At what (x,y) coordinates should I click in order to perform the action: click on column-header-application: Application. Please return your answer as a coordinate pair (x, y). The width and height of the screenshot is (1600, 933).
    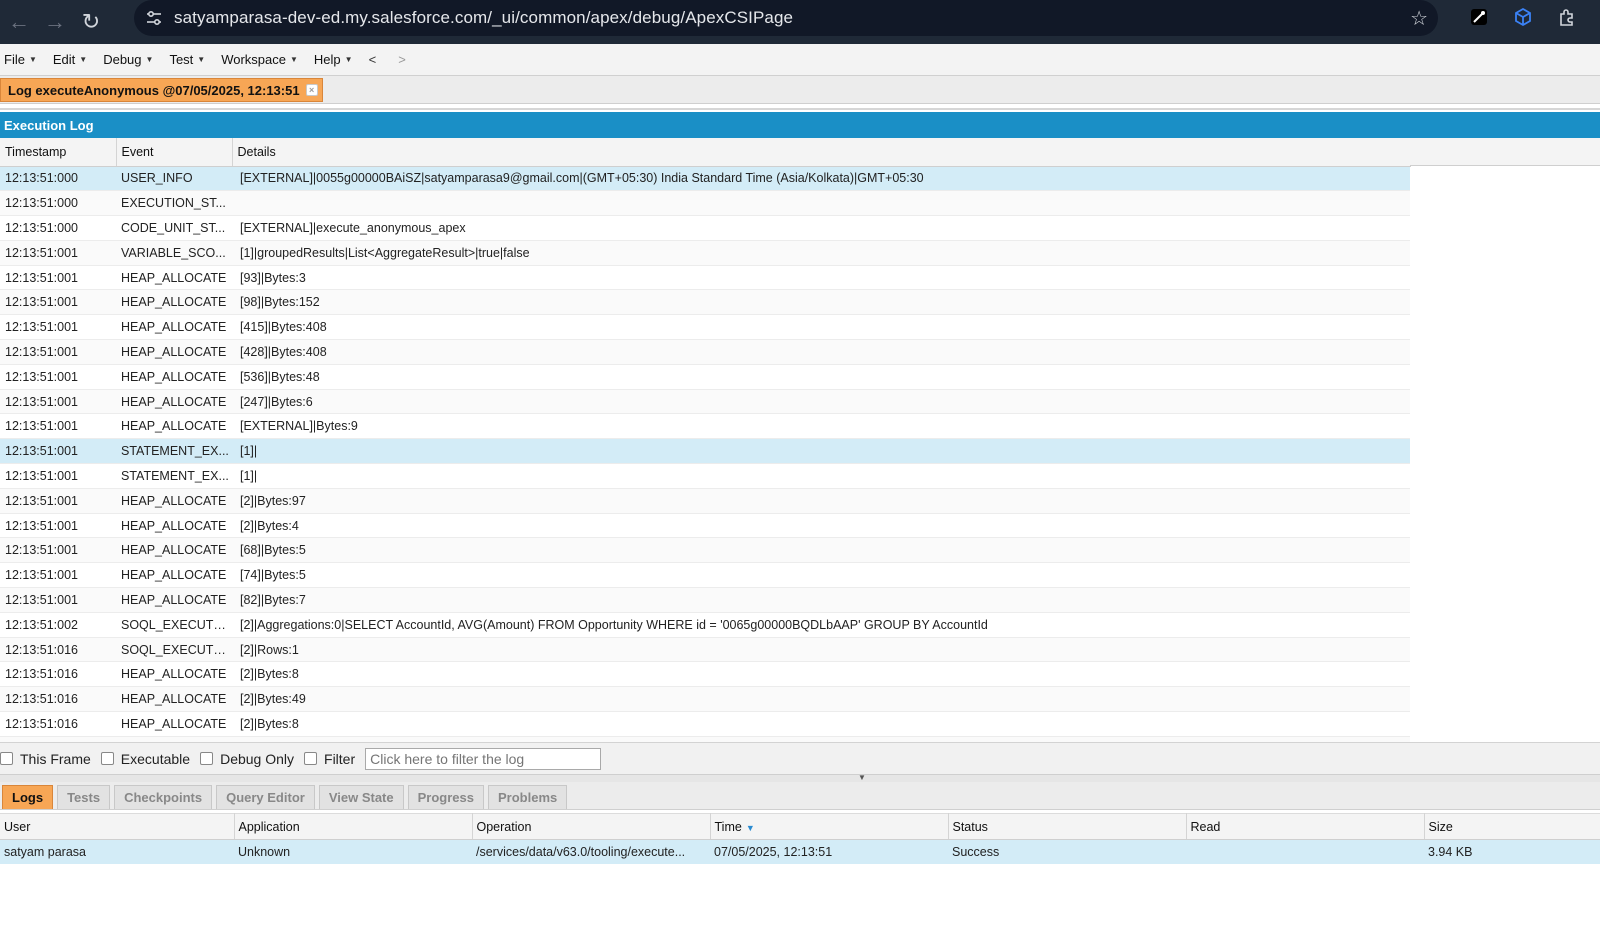
    Looking at the image, I should click on (353, 826).